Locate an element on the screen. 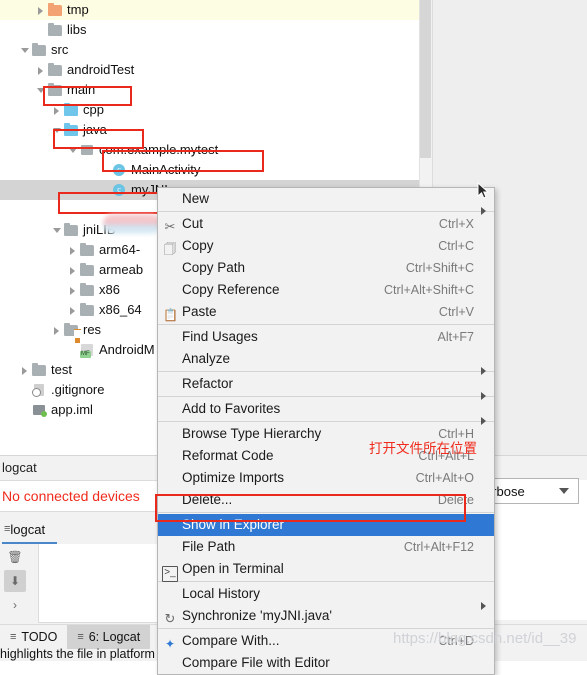  menu-item-open-in-terminal: >_ Open in Terminal is located at coordinates (326, 569).